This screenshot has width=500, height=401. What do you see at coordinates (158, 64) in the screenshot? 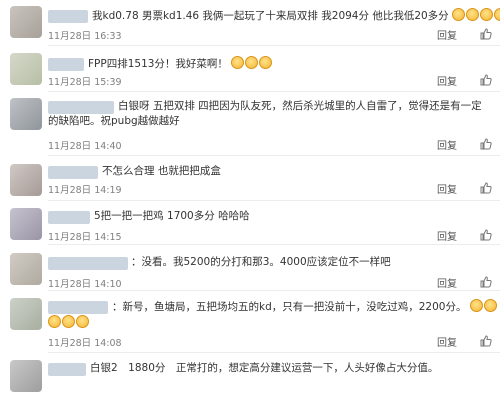
I see `comment-text-body: FPP四排1513分！我好菜啊！` at bounding box center [158, 64].